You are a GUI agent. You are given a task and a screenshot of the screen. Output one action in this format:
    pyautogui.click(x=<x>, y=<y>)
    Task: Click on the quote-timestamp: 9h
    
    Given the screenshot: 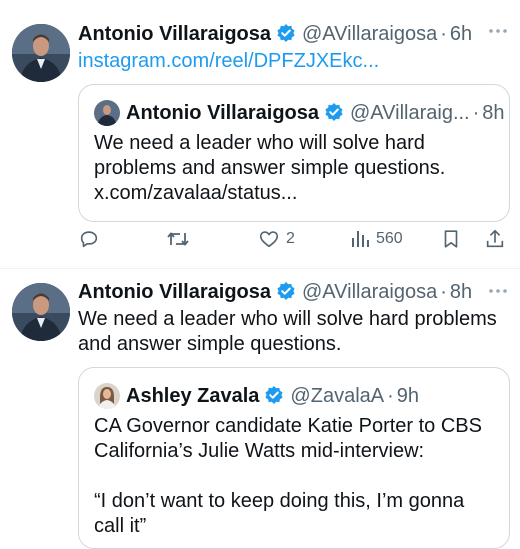 What is the action you would take?
    pyautogui.click(x=408, y=396)
    